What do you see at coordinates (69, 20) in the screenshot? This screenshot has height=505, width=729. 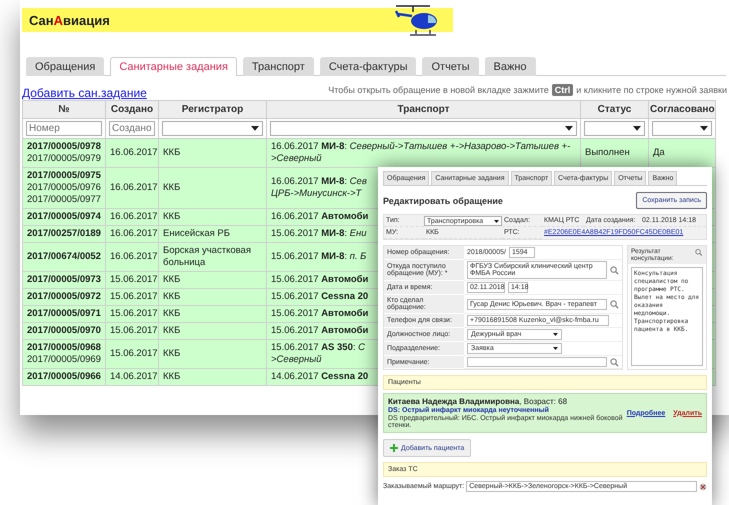 I see `app-logo: СанАвиация` at bounding box center [69, 20].